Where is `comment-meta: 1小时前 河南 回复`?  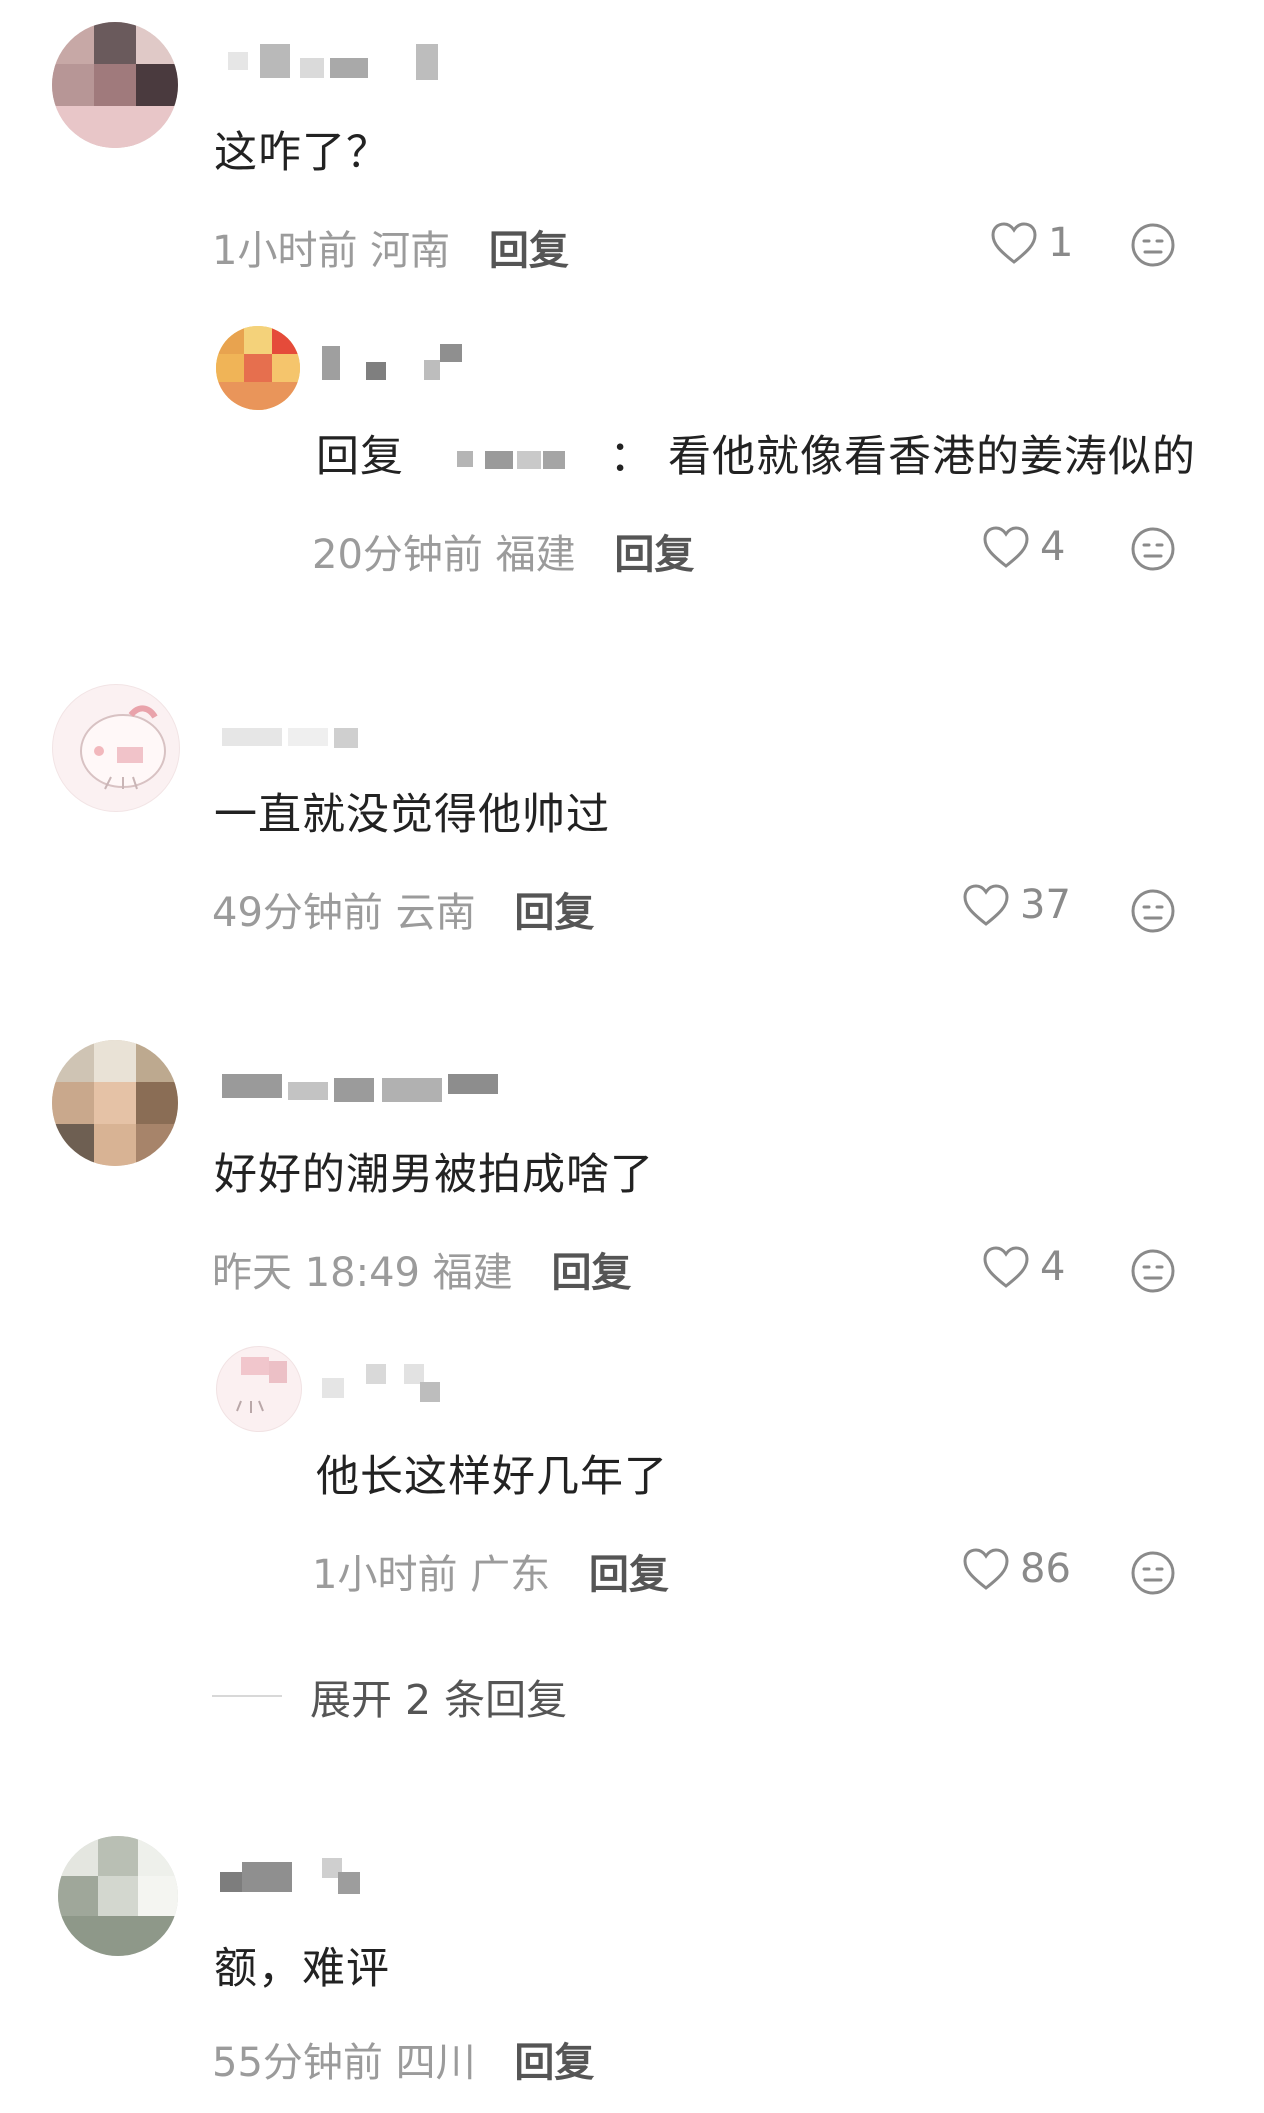 comment-meta: 1小时前 河南 回复 is located at coordinates (390, 247).